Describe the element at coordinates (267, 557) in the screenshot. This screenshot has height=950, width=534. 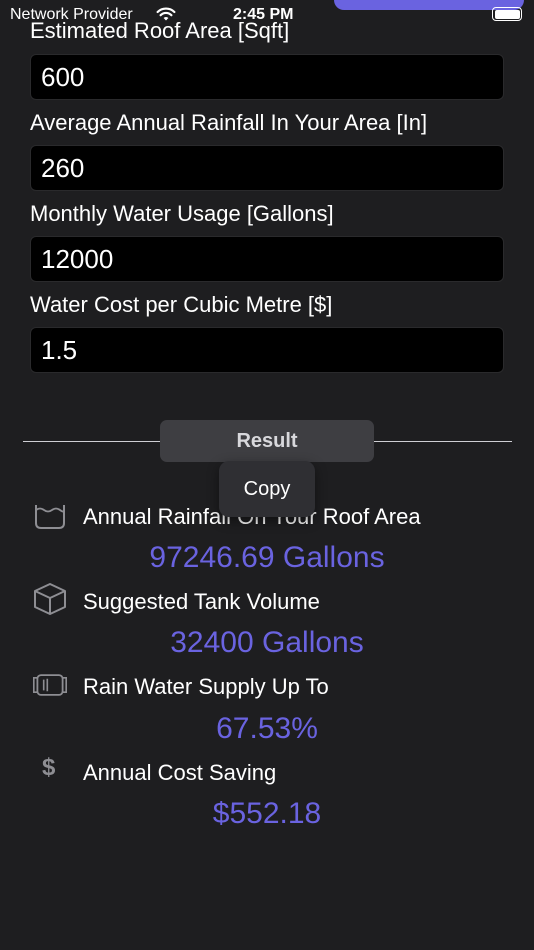
I see `annual-rainfall-value: 97246.69 Gallons` at that location.